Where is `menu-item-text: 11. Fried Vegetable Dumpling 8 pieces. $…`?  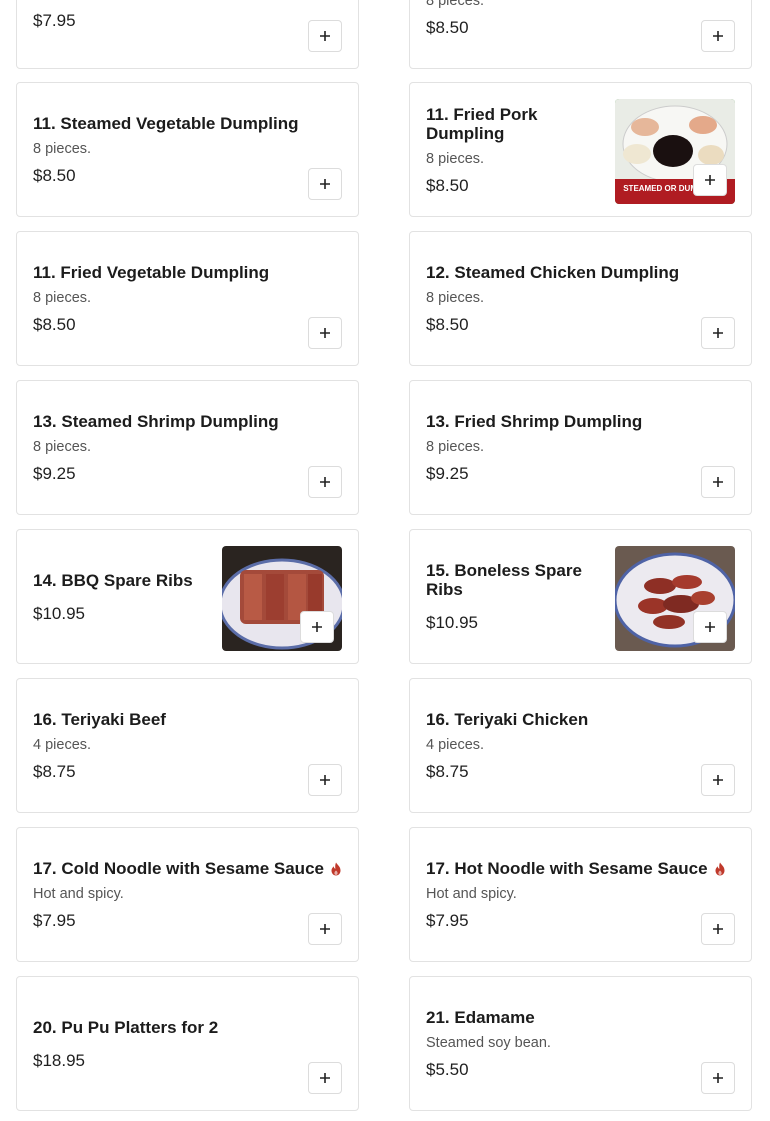
menu-item-text: 11. Fried Vegetable Dumpling 8 pieces. $… is located at coordinates (187, 298).